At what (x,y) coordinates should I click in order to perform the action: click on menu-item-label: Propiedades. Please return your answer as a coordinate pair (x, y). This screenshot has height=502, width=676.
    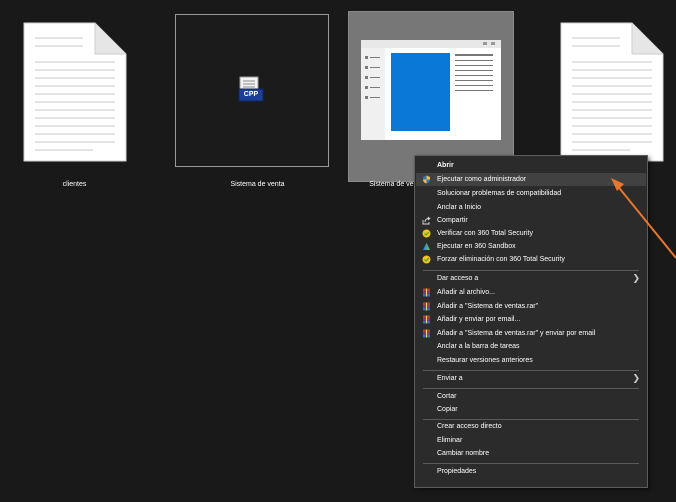
    Looking at the image, I should click on (457, 471).